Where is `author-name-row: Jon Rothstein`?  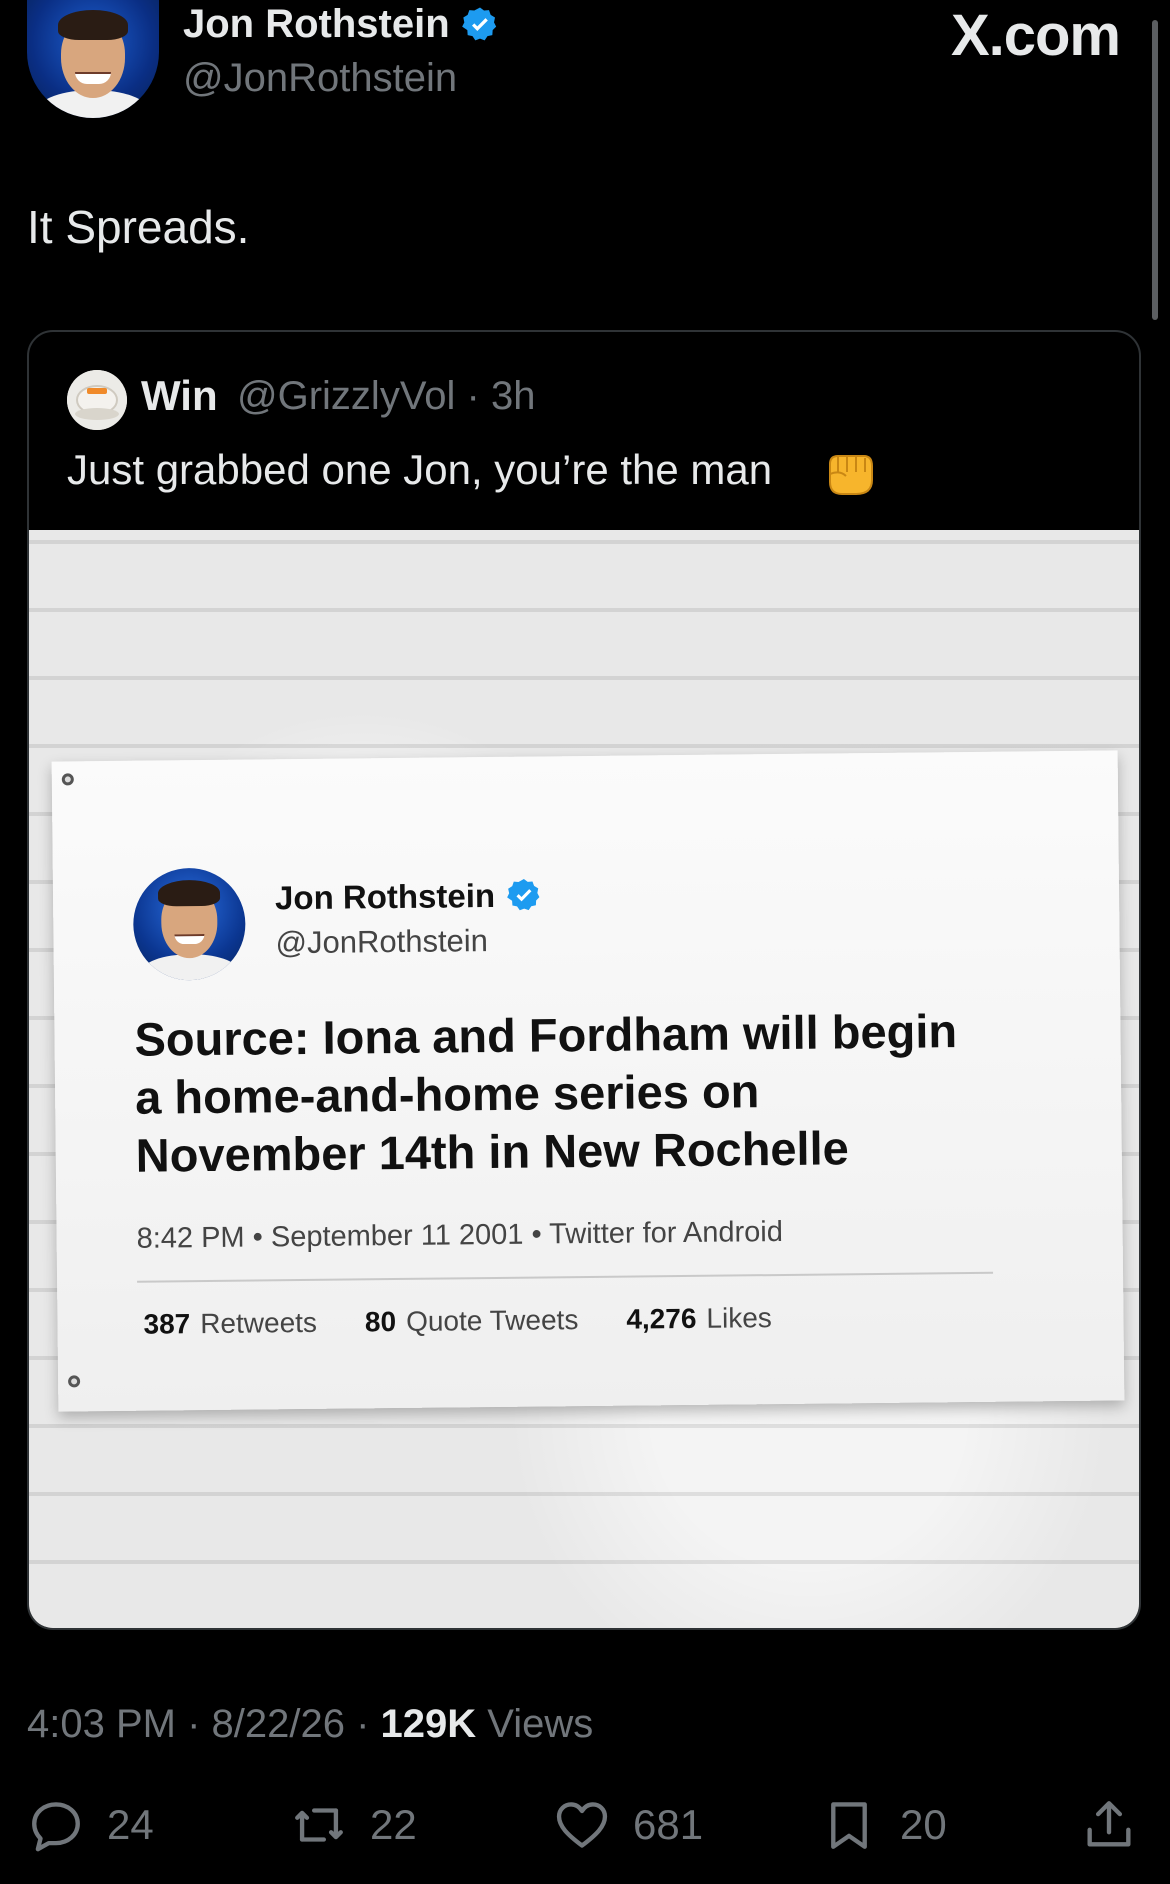
author-name-row: Jon Rothstein is located at coordinates (341, 24).